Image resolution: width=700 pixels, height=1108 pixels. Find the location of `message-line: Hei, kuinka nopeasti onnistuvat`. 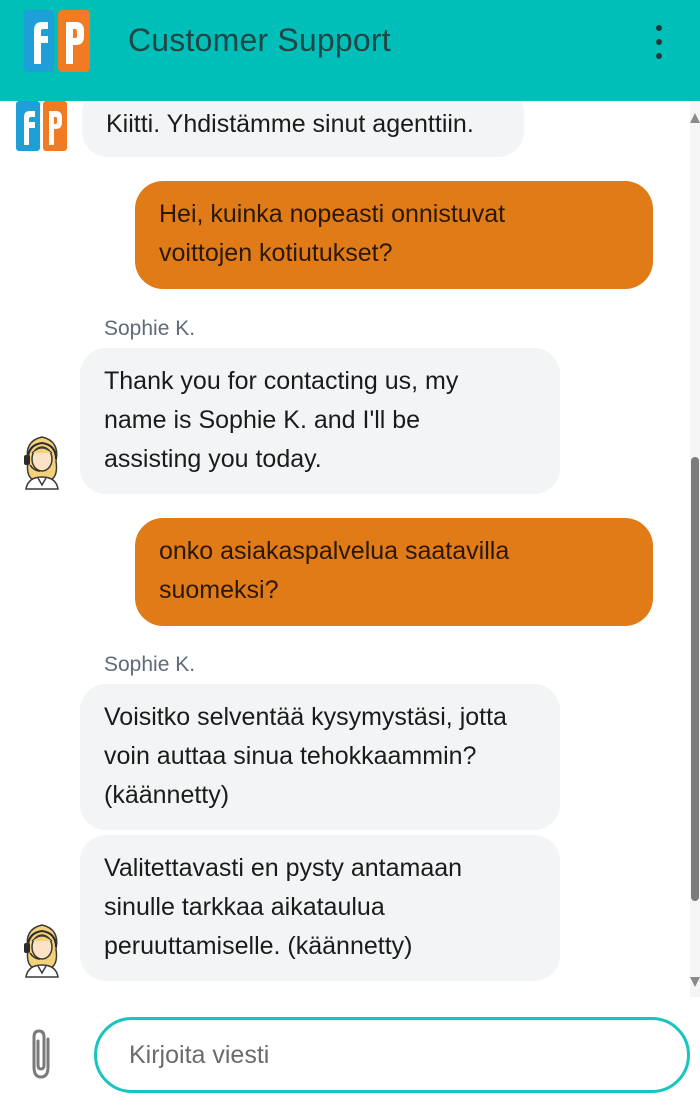

message-line: Hei, kuinka nopeasti onnistuvat is located at coordinates (332, 214).